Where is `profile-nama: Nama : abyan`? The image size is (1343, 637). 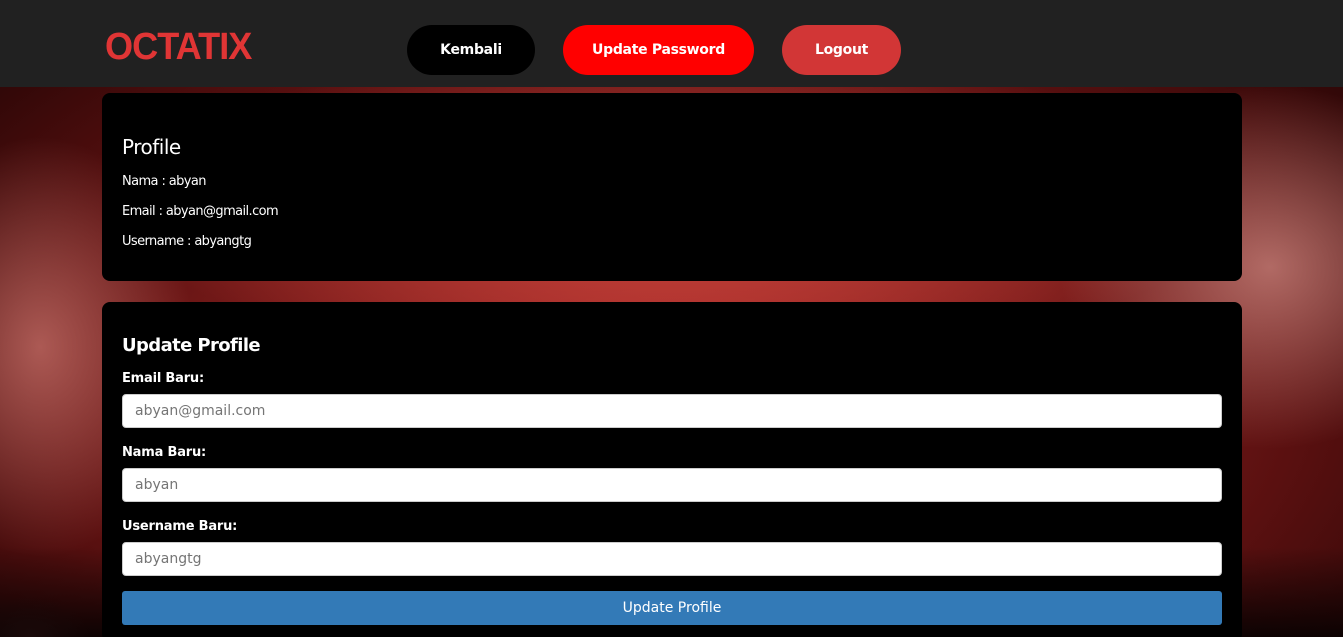 profile-nama: Nama : abyan is located at coordinates (164, 181).